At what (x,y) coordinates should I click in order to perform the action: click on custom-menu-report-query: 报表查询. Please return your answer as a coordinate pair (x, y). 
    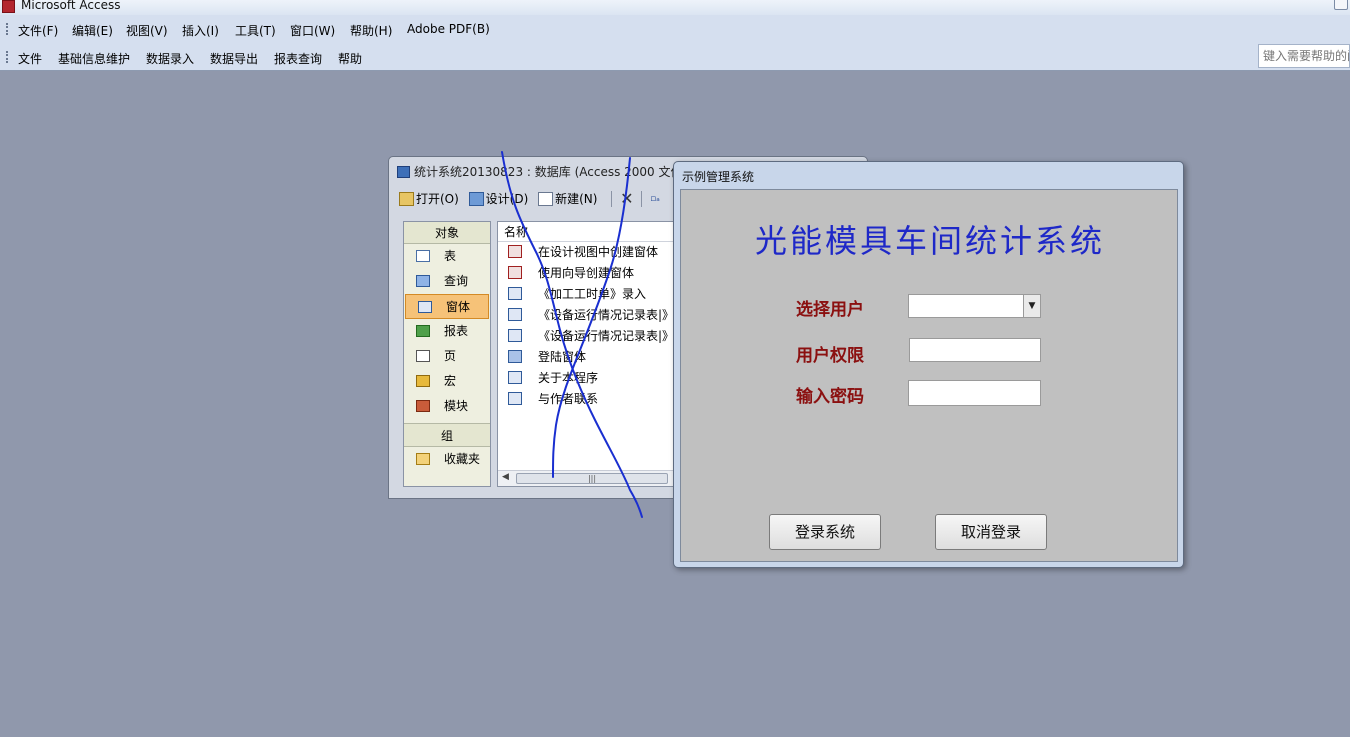
    Looking at the image, I should click on (298, 58).